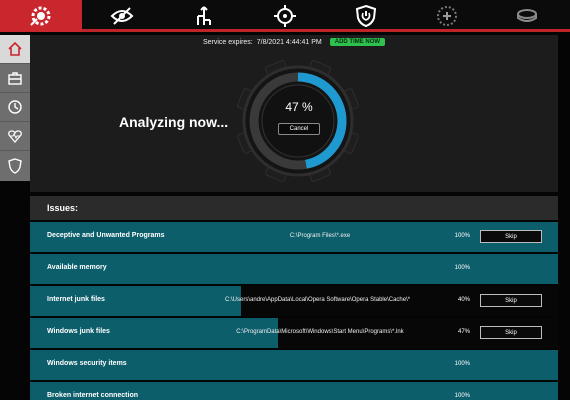 This screenshot has height=400, width=570. Describe the element at coordinates (77, 267) in the screenshot. I see `issue-name: Available memory` at that location.